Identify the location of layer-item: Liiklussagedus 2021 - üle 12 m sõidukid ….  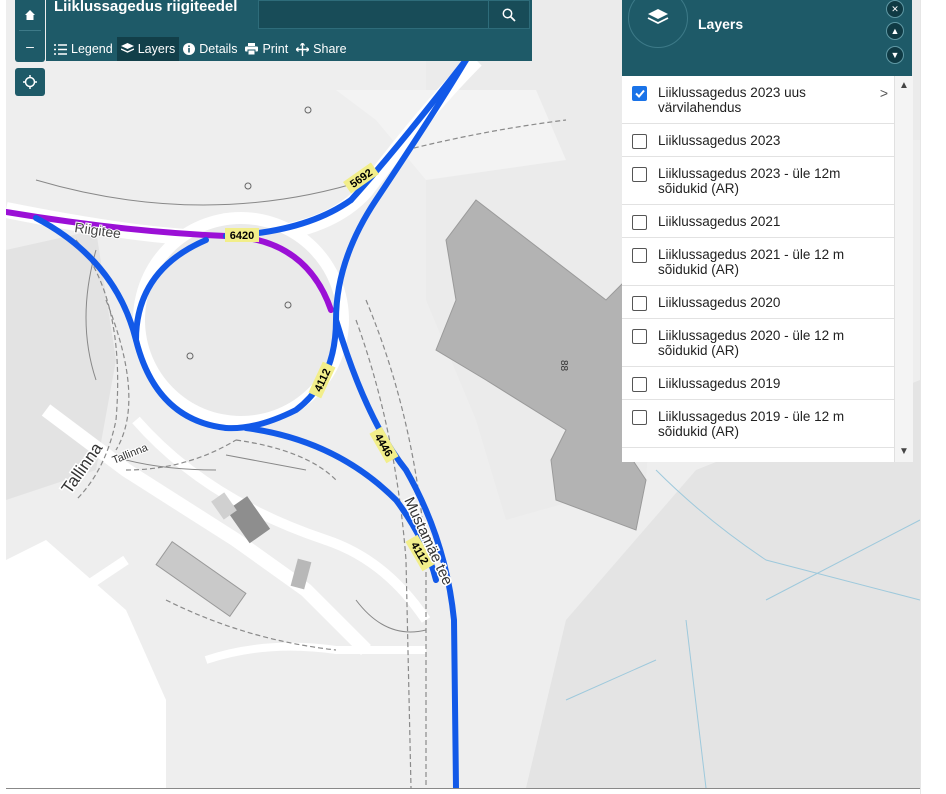
(758, 262).